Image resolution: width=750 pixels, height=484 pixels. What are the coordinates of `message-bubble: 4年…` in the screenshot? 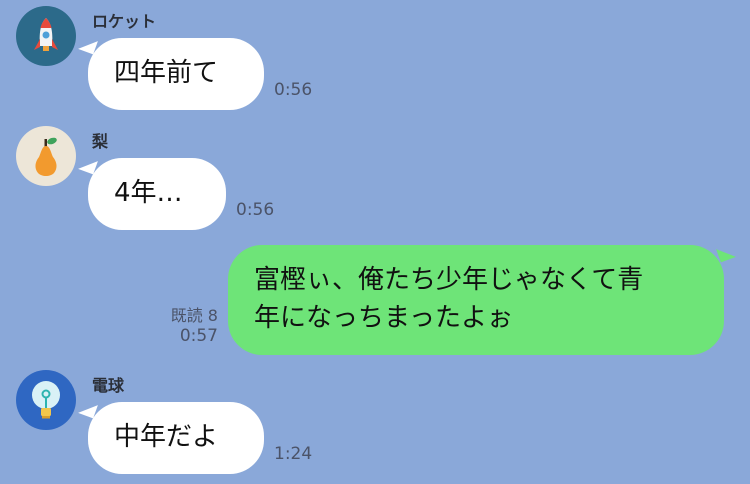 It's located at (157, 194).